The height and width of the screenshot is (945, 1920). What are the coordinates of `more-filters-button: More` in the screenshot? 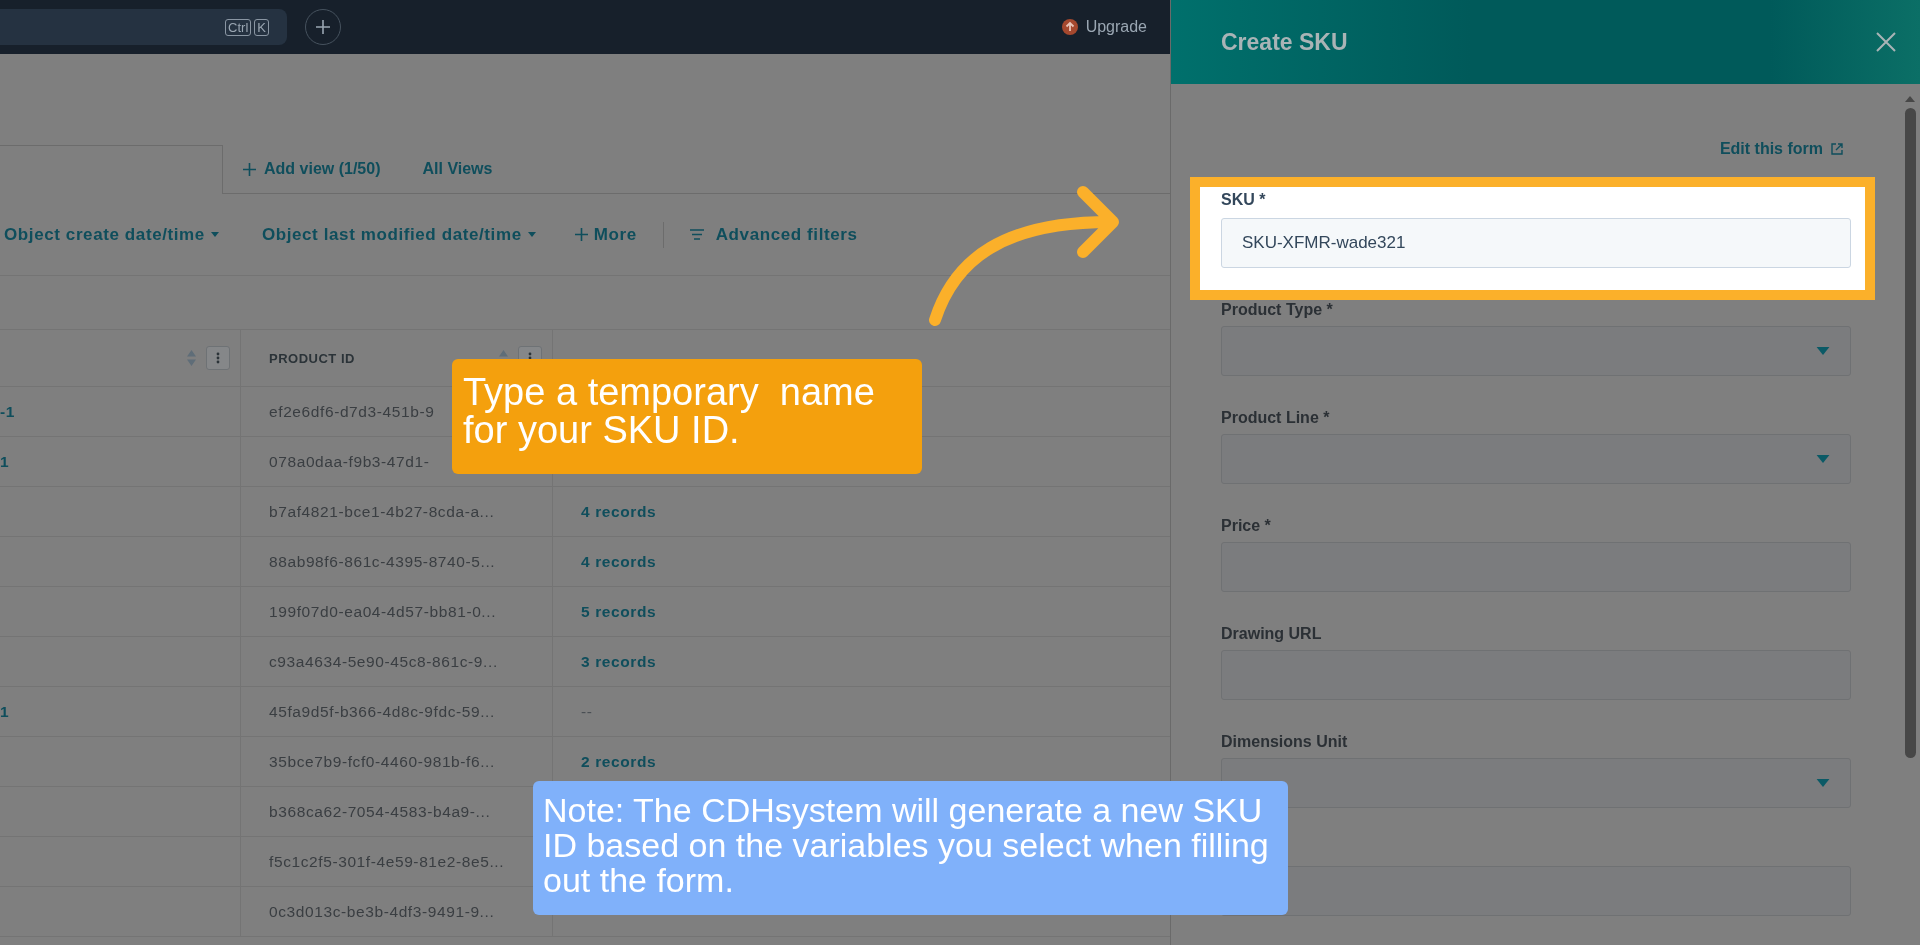 It's located at (605, 234).